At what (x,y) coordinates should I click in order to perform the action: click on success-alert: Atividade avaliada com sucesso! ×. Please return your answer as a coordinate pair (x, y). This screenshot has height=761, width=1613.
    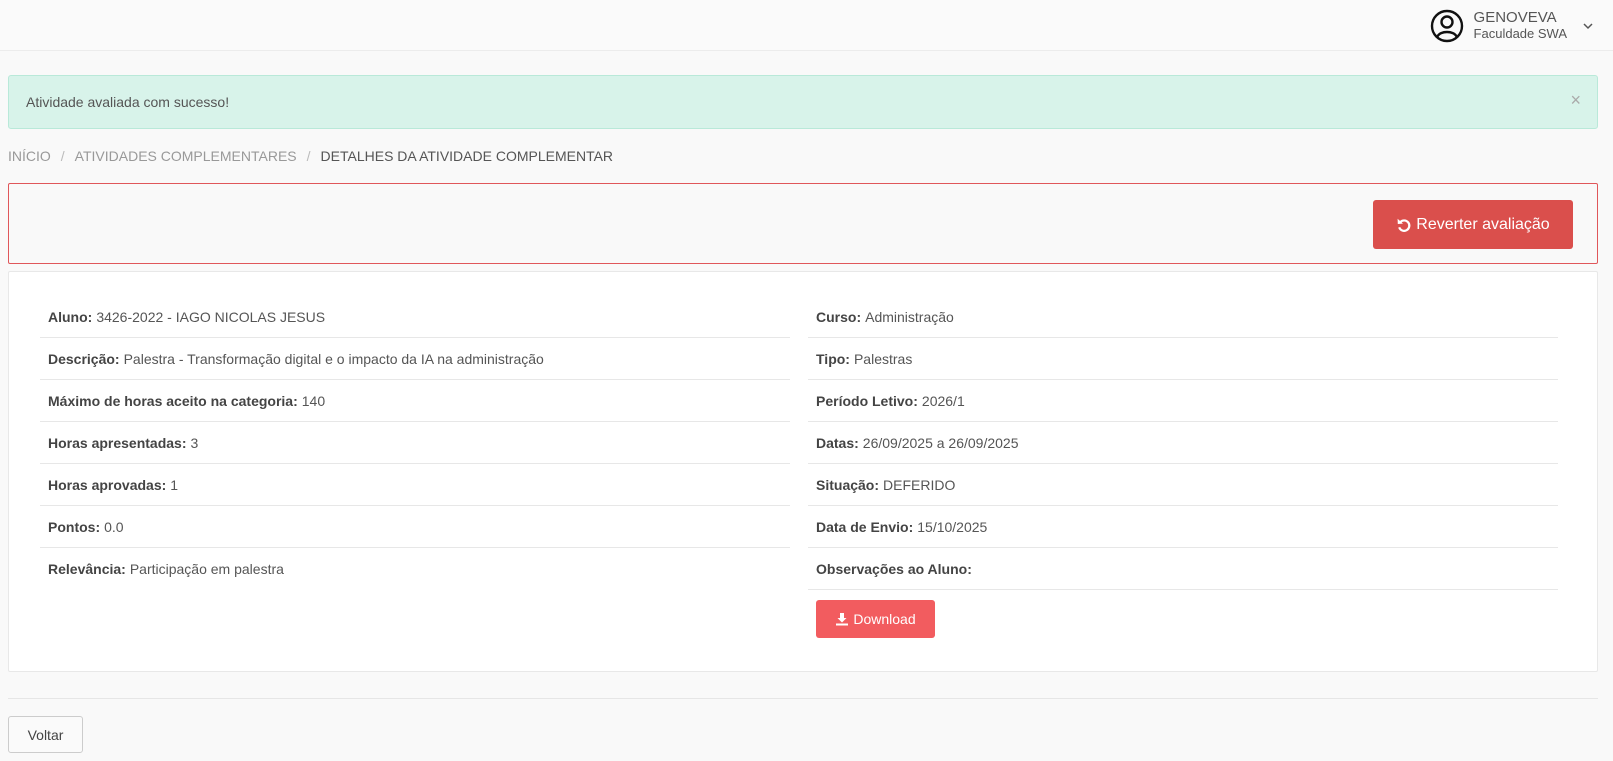
    Looking at the image, I should click on (803, 102).